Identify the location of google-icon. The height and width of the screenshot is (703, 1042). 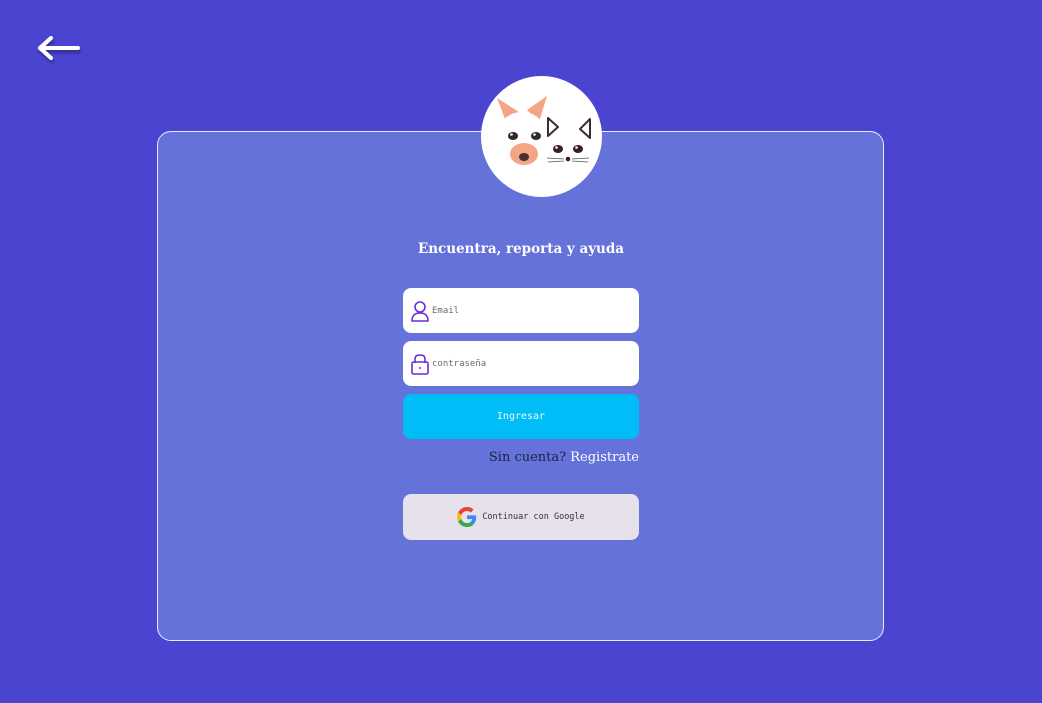
(467, 517).